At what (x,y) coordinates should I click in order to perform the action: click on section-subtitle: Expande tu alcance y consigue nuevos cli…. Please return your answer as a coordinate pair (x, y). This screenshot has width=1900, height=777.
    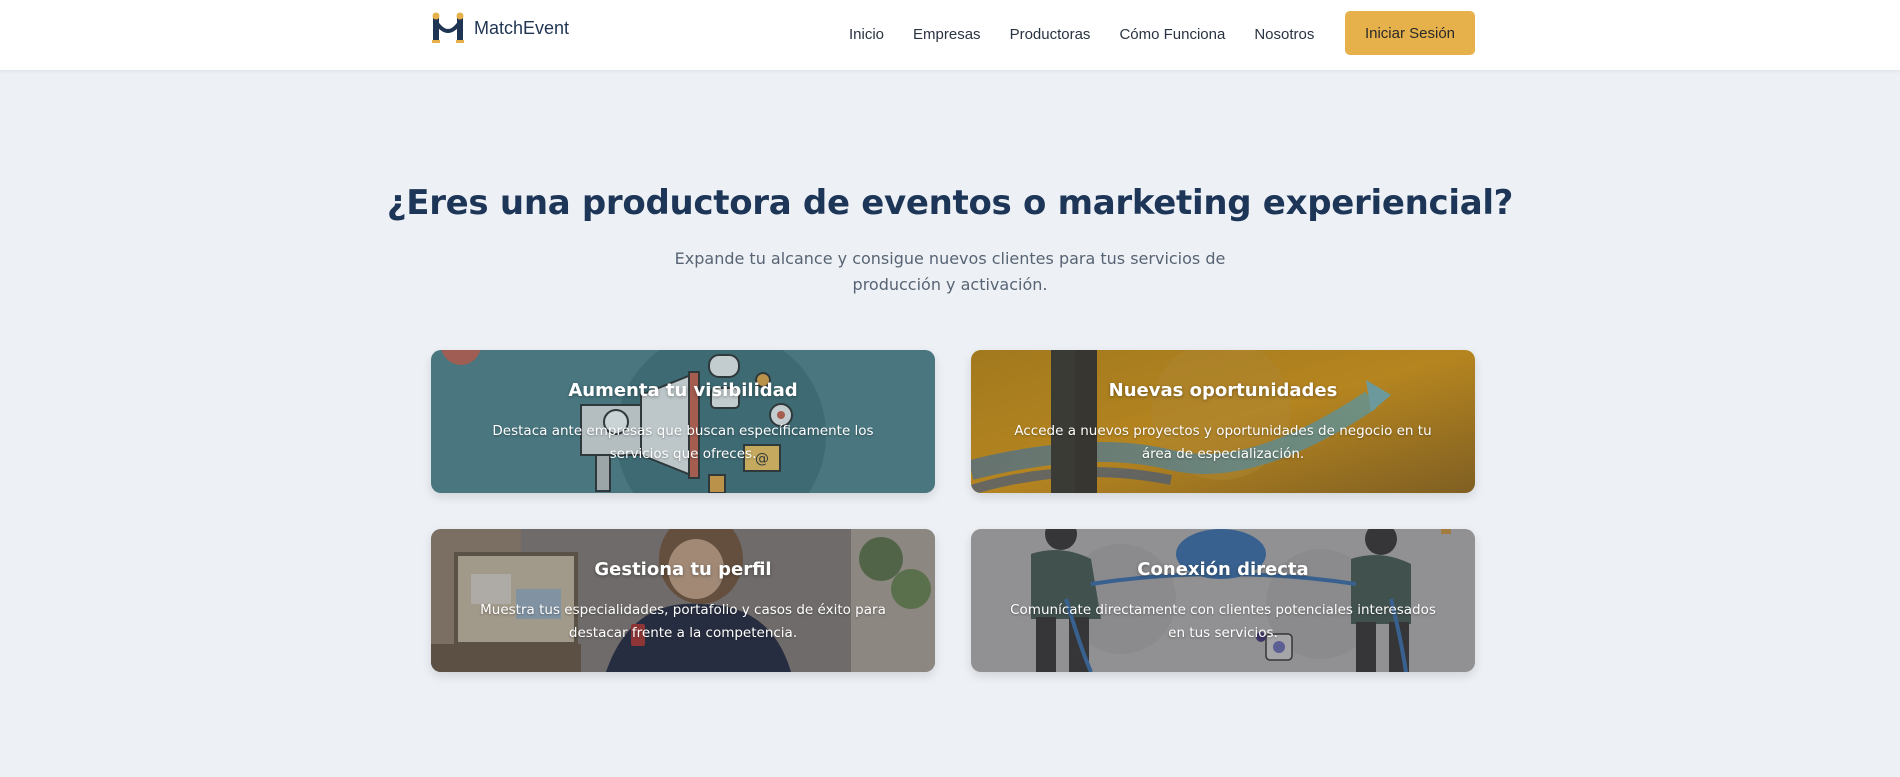
    Looking at the image, I should click on (950, 271).